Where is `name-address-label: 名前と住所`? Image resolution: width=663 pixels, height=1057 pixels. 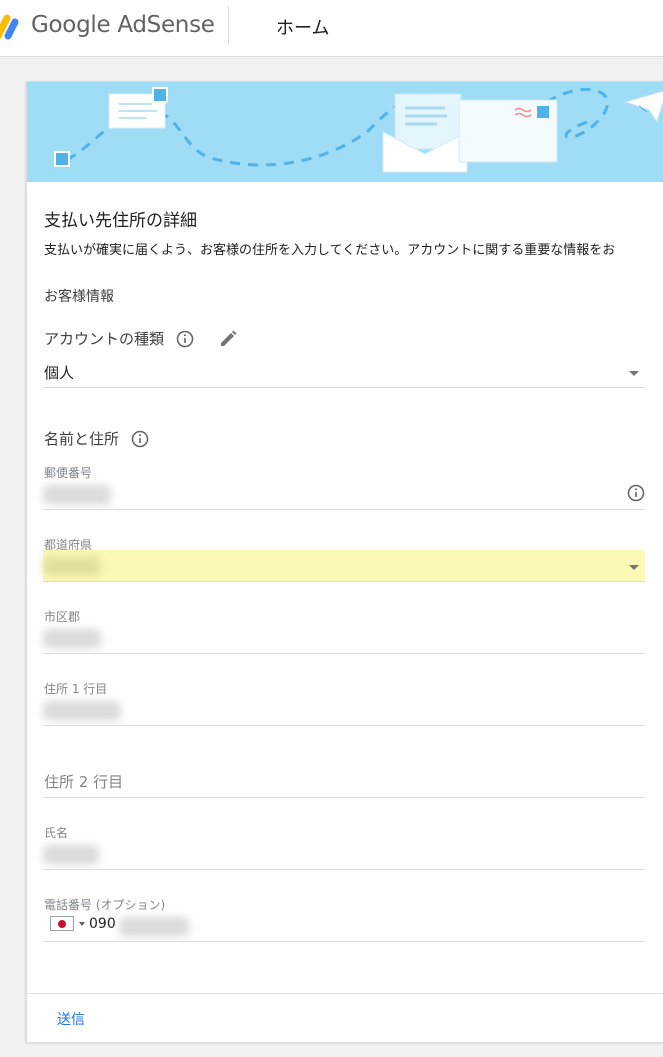
name-address-label: 名前と住所 is located at coordinates (82, 439).